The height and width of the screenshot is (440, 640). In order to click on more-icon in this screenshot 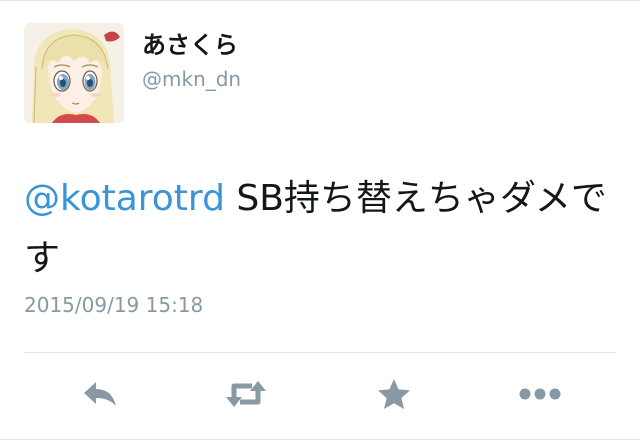, I will do `click(540, 394)`.